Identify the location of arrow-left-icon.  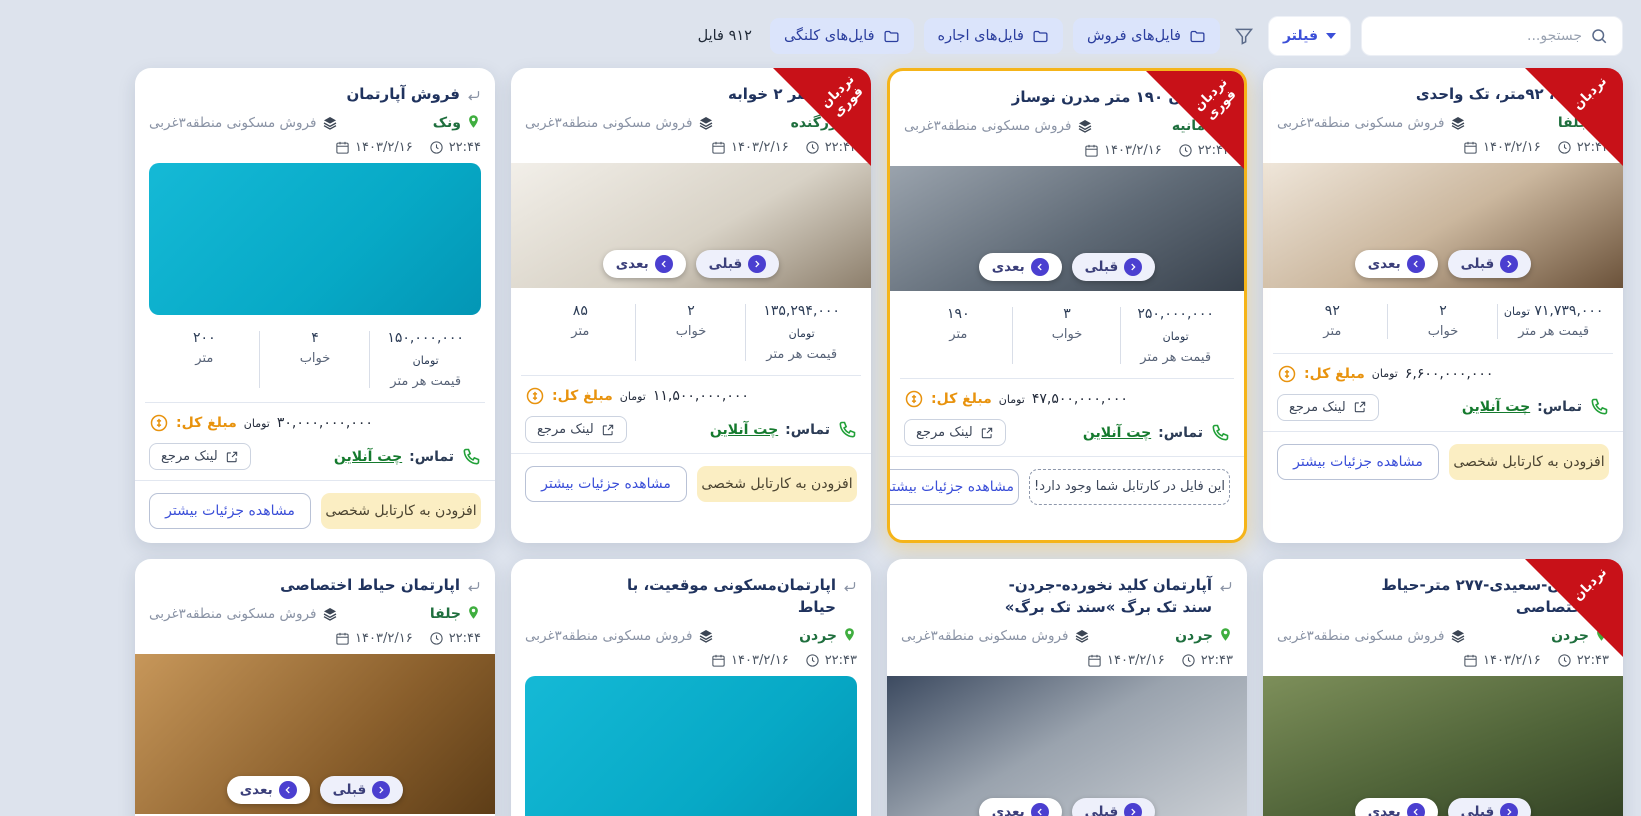
(1039, 266).